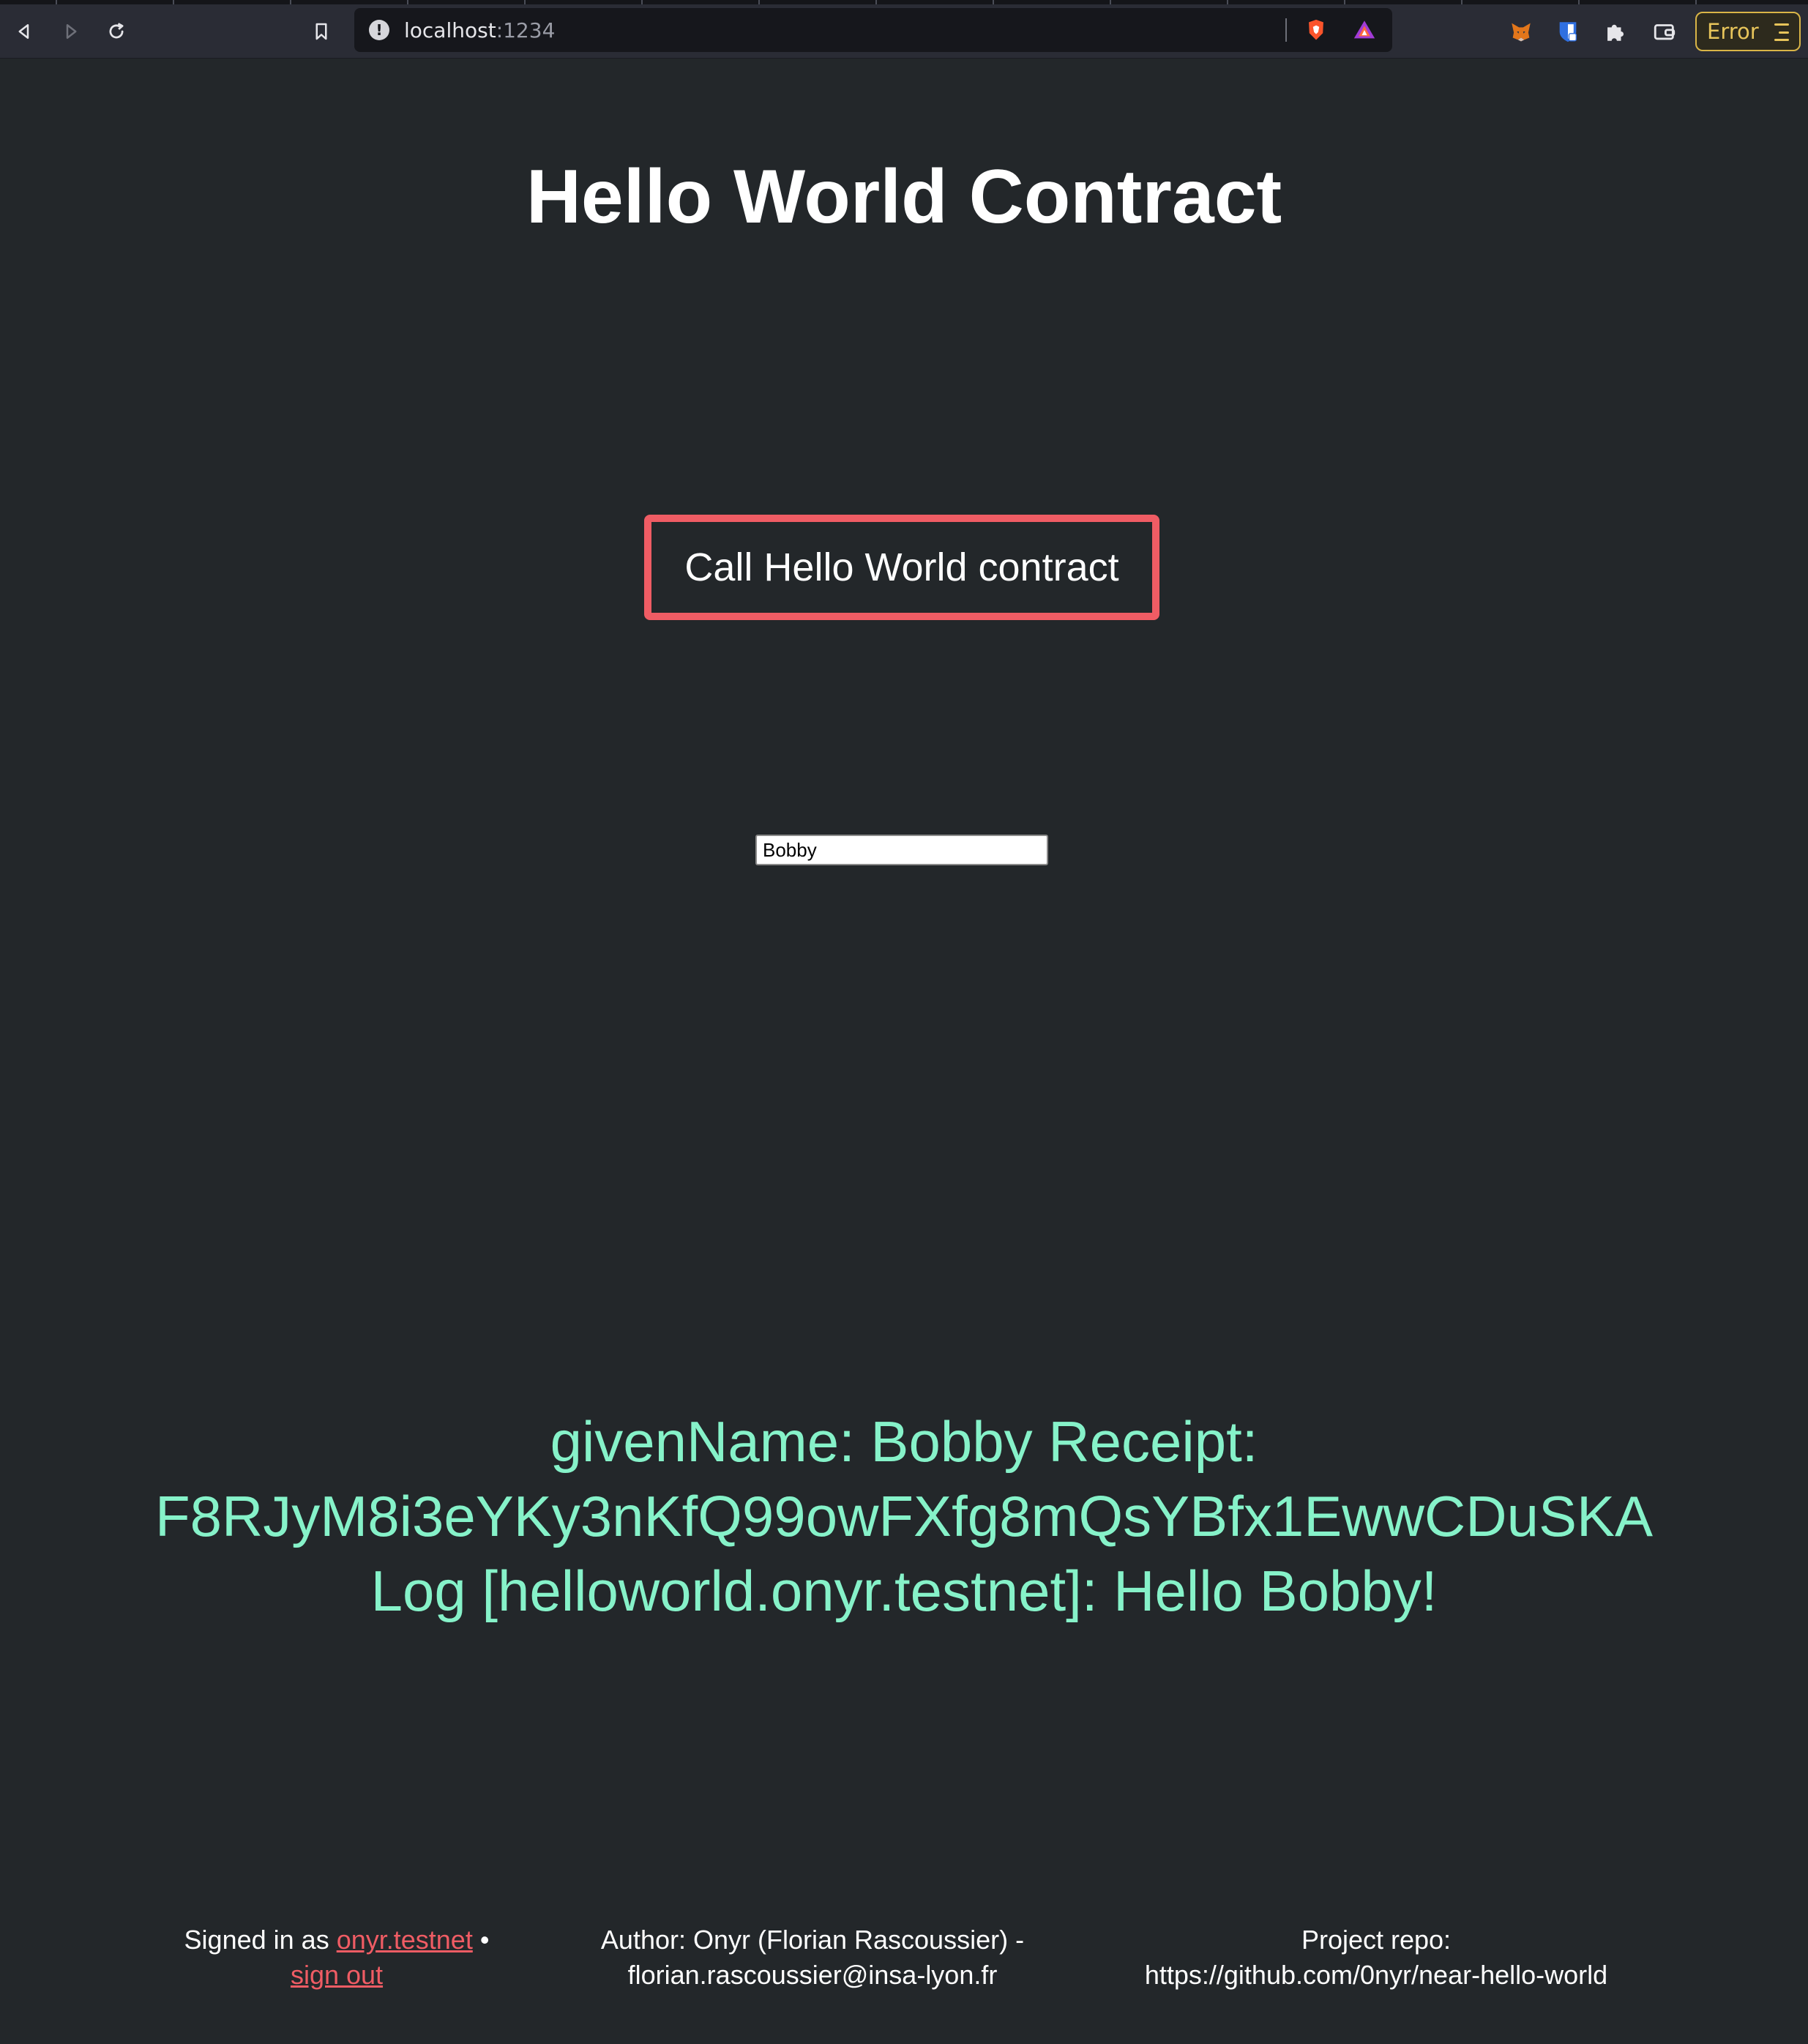 The width and height of the screenshot is (1808, 2044). What do you see at coordinates (1733, 31) in the screenshot?
I see `error-label: Error` at bounding box center [1733, 31].